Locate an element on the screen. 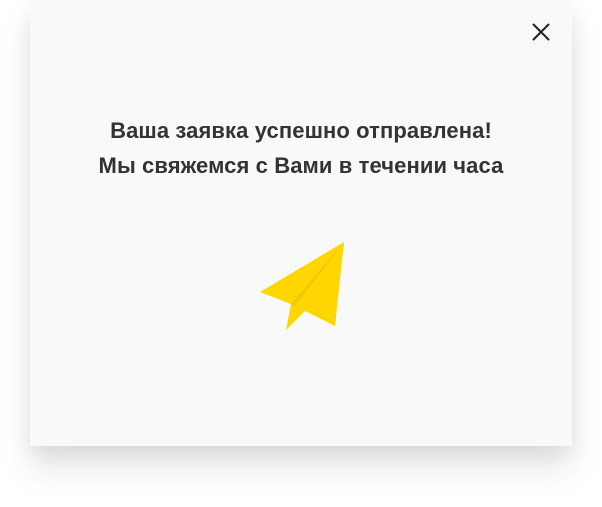  success-message-line-1: Ваша заявка успешно отправлена! is located at coordinates (301, 130).